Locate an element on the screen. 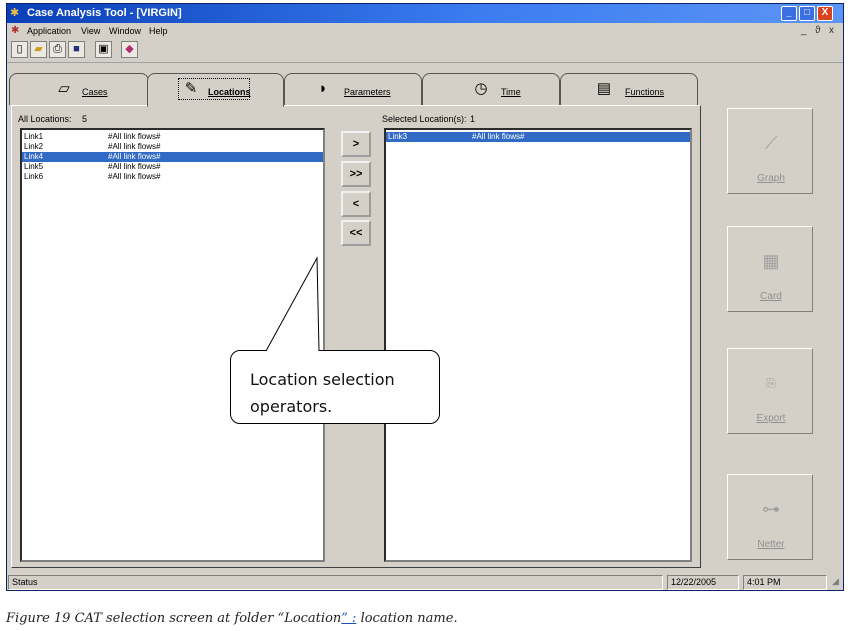 The width and height of the screenshot is (852, 631). status-text: Status is located at coordinates (335, 582).